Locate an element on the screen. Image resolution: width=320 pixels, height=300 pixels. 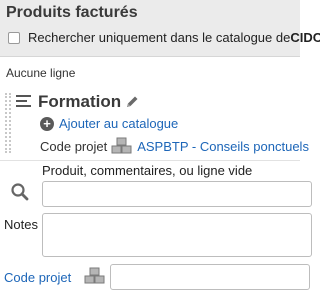
plus-circle-icon: + is located at coordinates (47, 123).